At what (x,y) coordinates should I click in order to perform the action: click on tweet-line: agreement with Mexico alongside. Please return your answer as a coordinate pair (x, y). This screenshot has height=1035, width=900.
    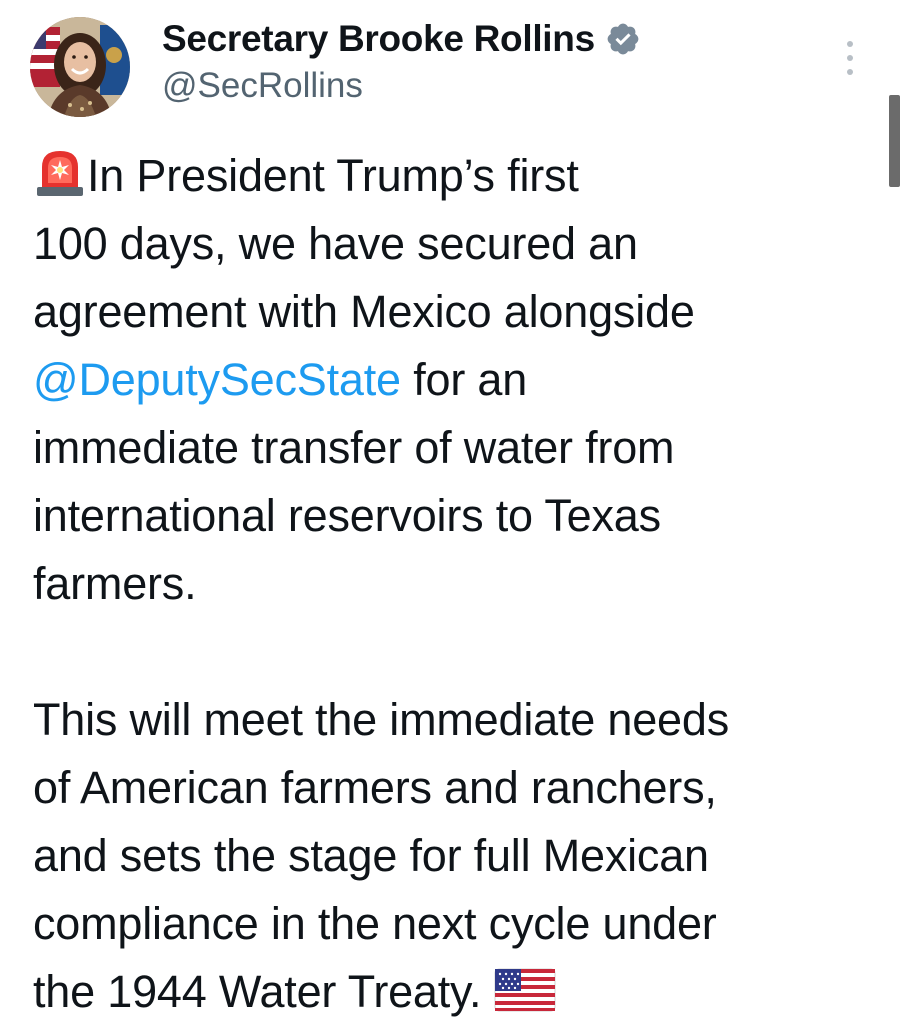
    Looking at the image, I should click on (458, 312).